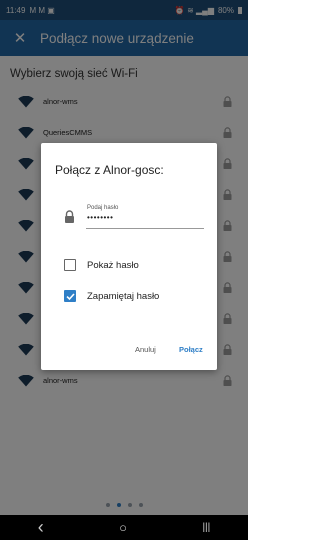 The image size is (320, 540). What do you see at coordinates (70, 265) in the screenshot?
I see `show-password-checkbox` at bounding box center [70, 265].